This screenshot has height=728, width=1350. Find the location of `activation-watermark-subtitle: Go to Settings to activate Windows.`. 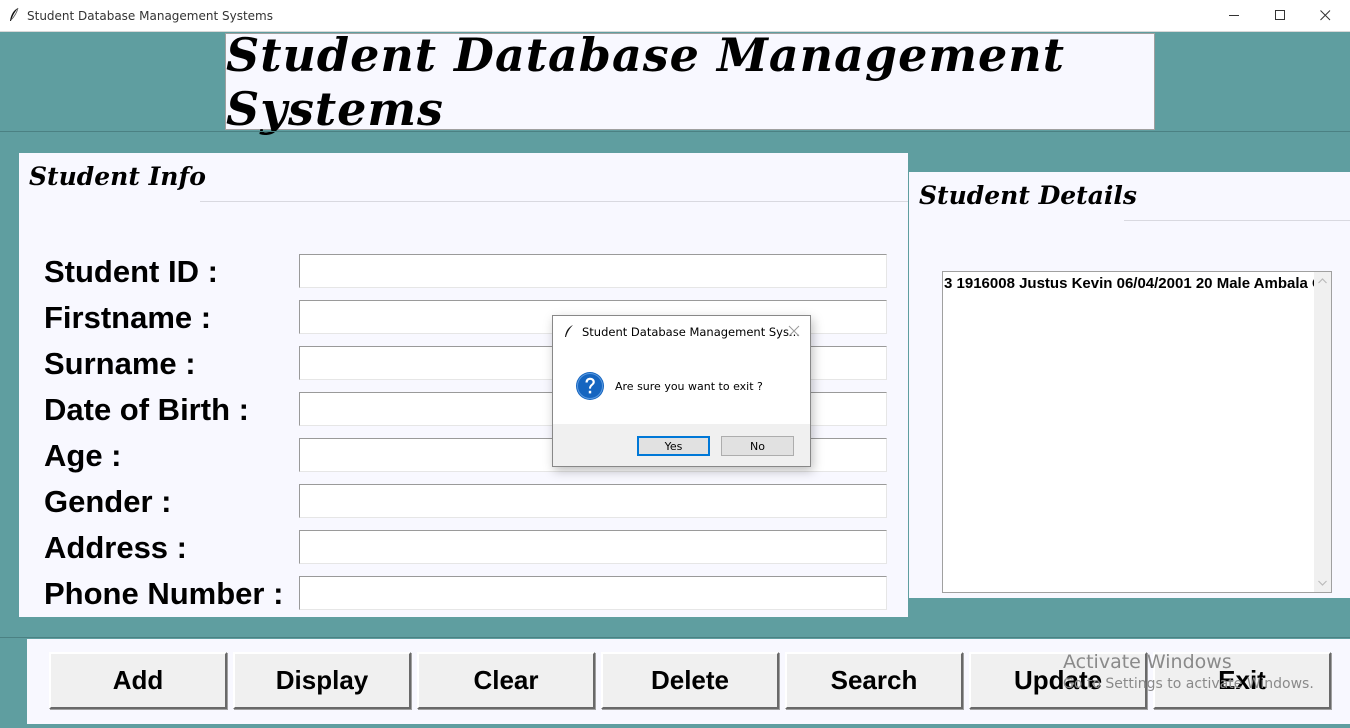

activation-watermark-subtitle: Go to Settings to activate Windows. is located at coordinates (1188, 684).